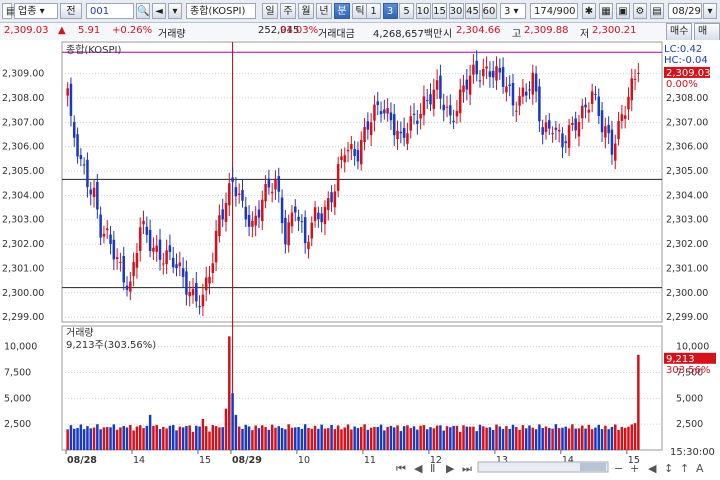 The height and width of the screenshot is (480, 720). I want to click on buy-button: 매수, so click(679, 32).